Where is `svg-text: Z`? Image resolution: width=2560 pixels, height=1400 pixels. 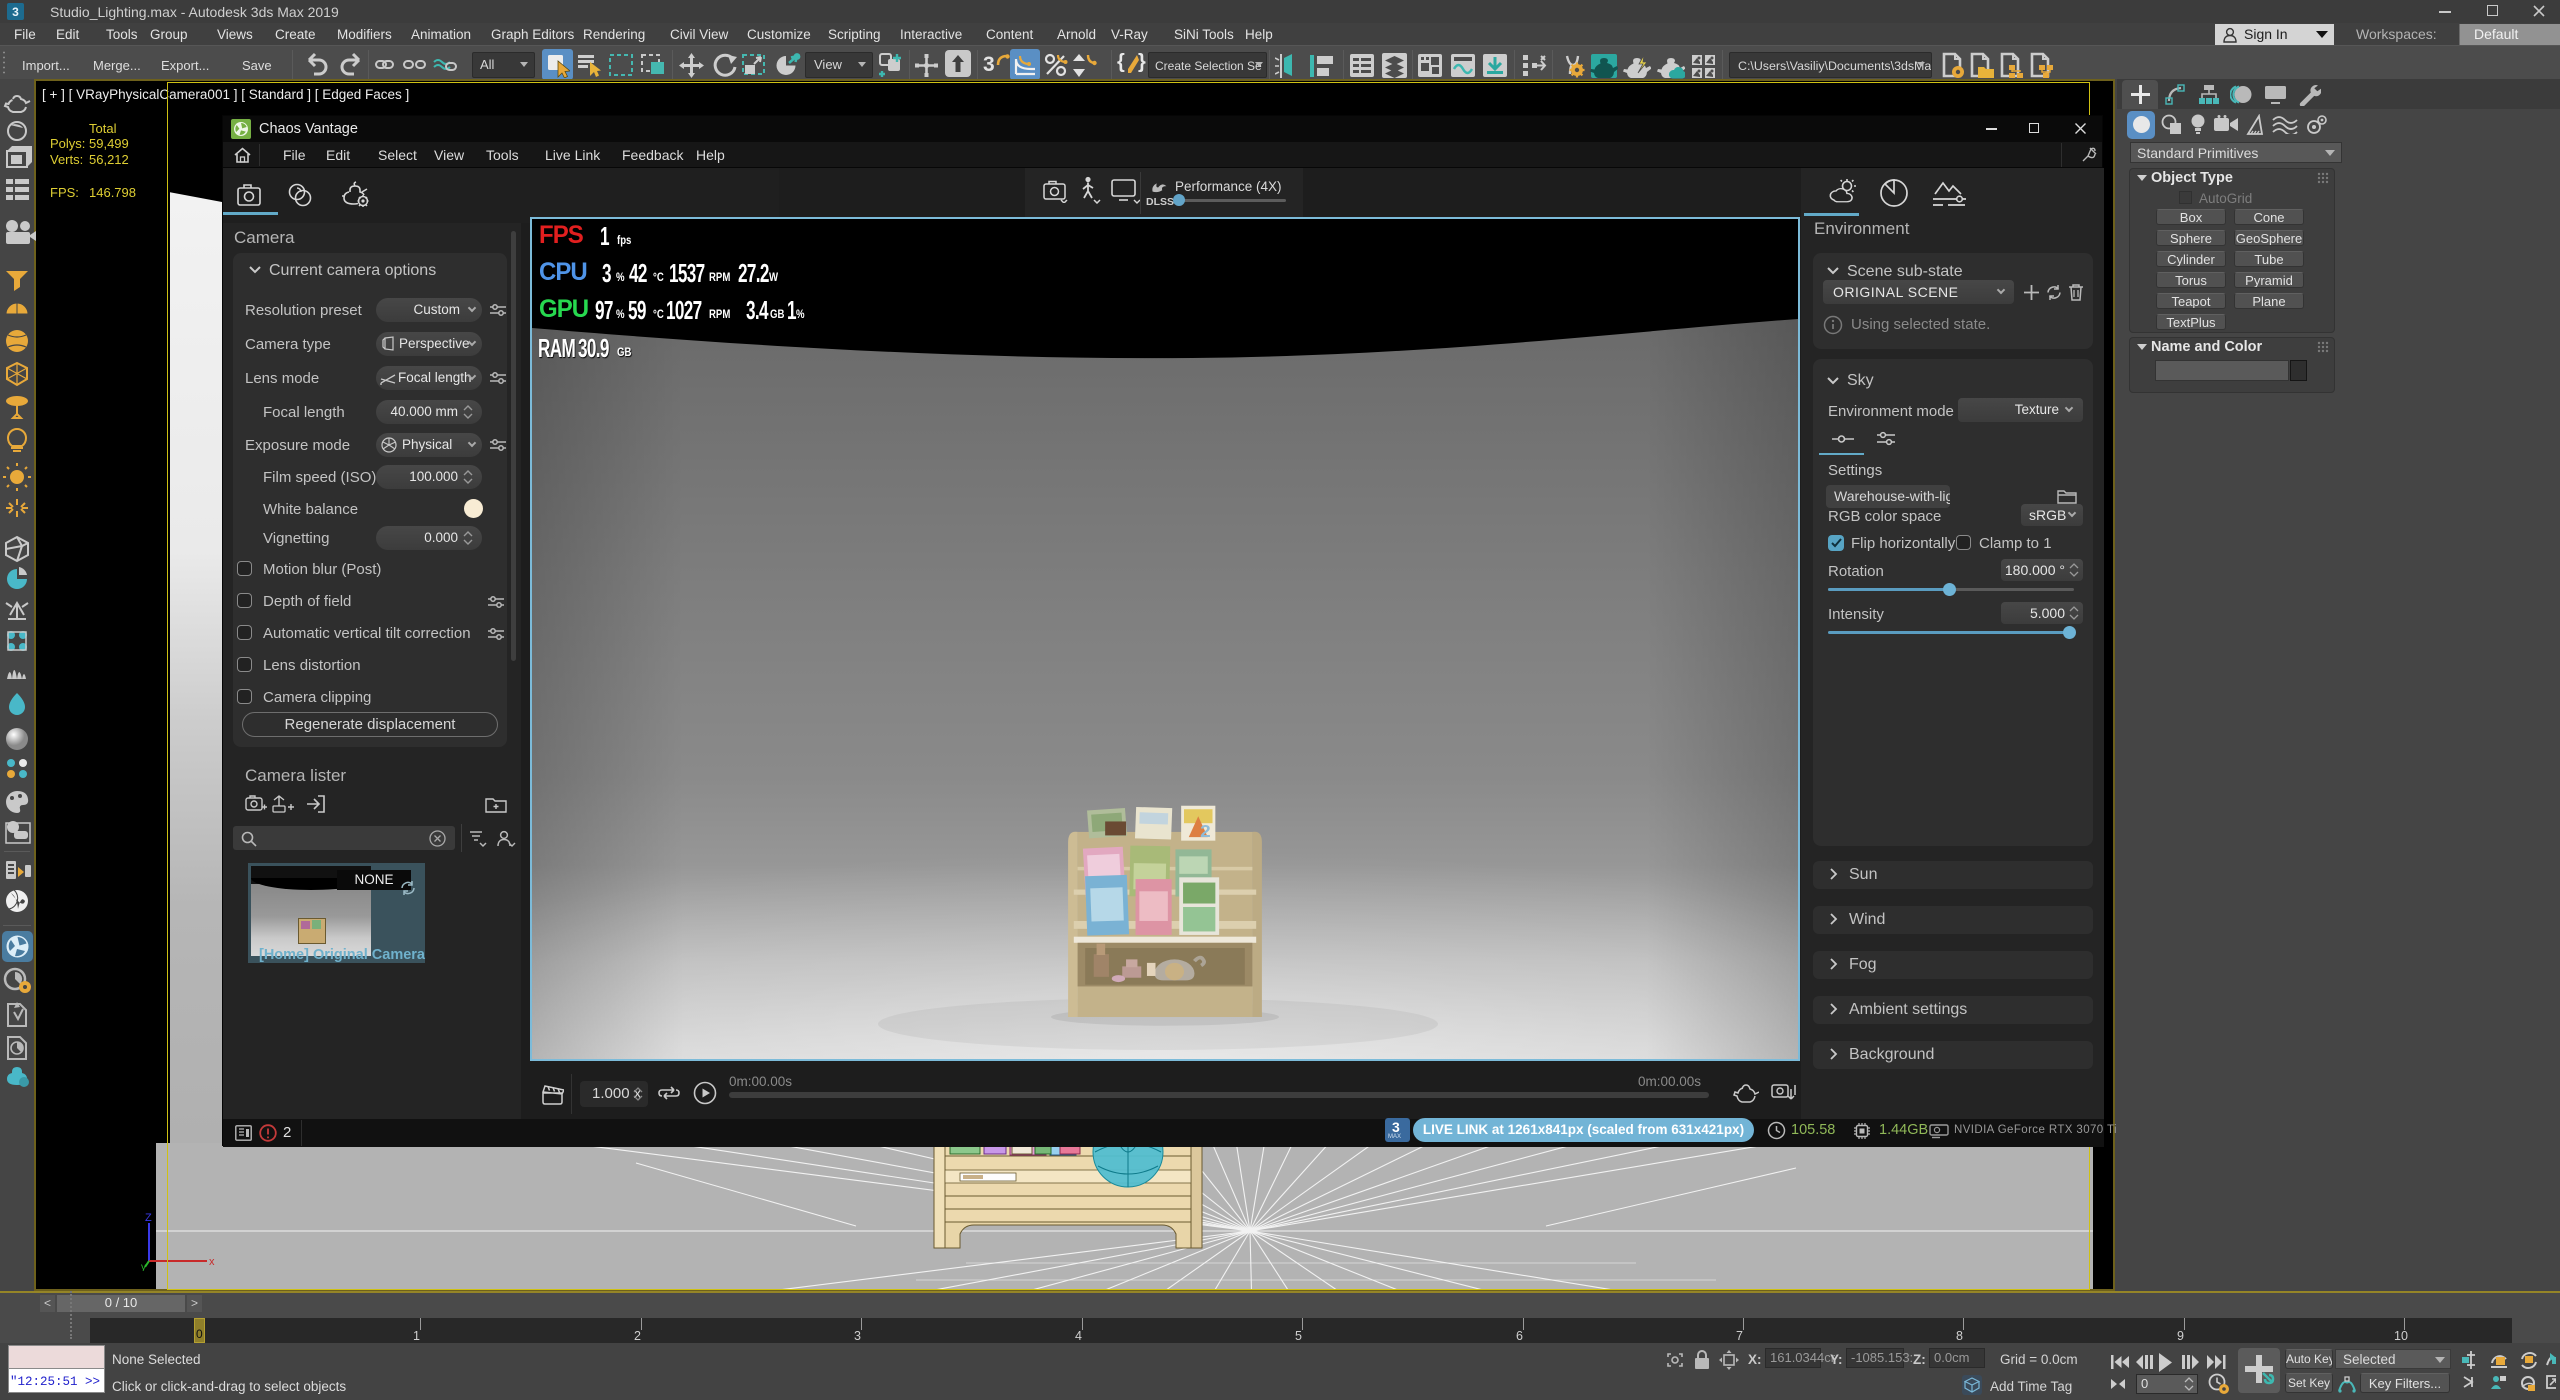 svg-text: Z is located at coordinates (148, 1218).